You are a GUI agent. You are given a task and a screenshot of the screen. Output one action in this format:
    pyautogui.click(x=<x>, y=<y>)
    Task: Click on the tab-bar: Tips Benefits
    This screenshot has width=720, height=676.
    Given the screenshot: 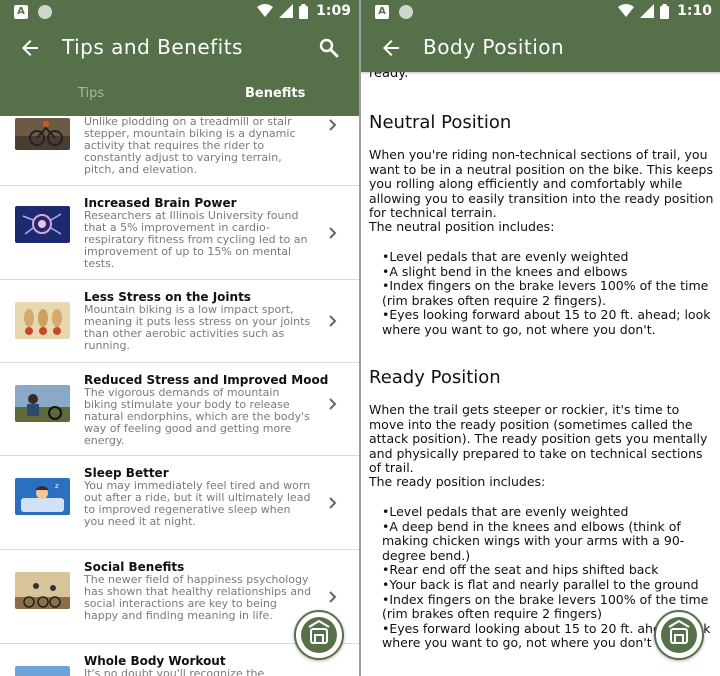 What is the action you would take?
    pyautogui.click(x=179, y=94)
    